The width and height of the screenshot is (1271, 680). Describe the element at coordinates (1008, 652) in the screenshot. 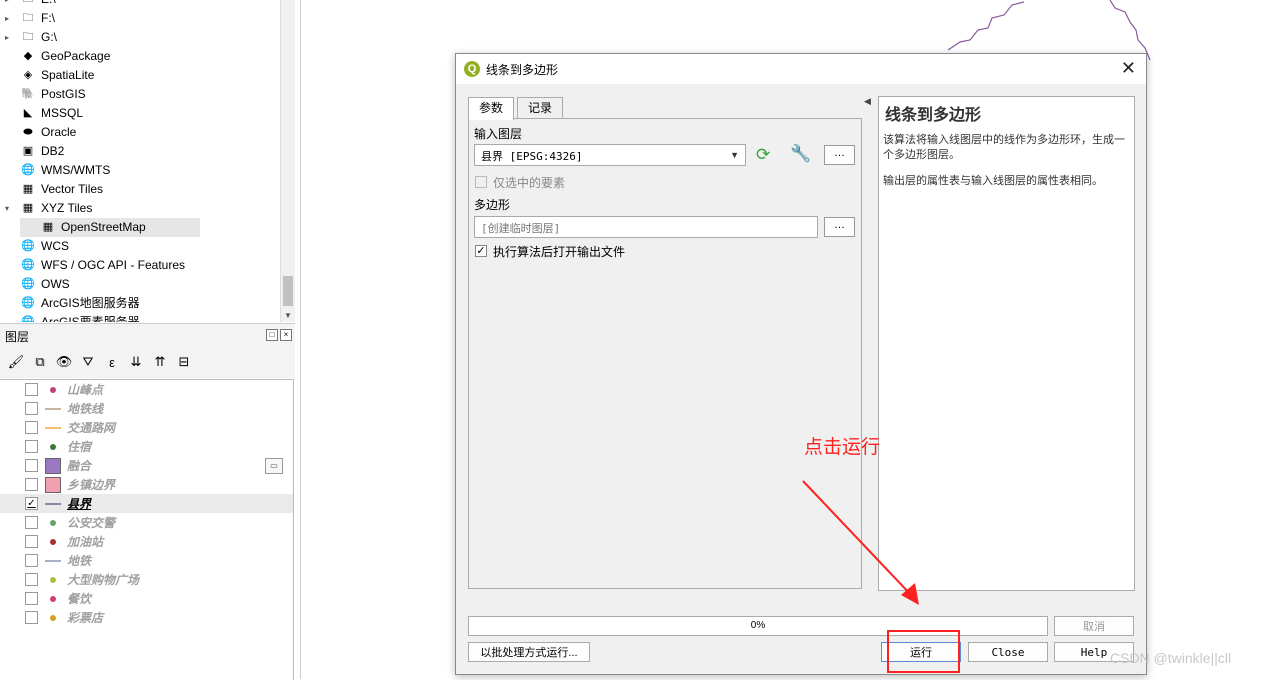

I see `close-button: Close` at that location.